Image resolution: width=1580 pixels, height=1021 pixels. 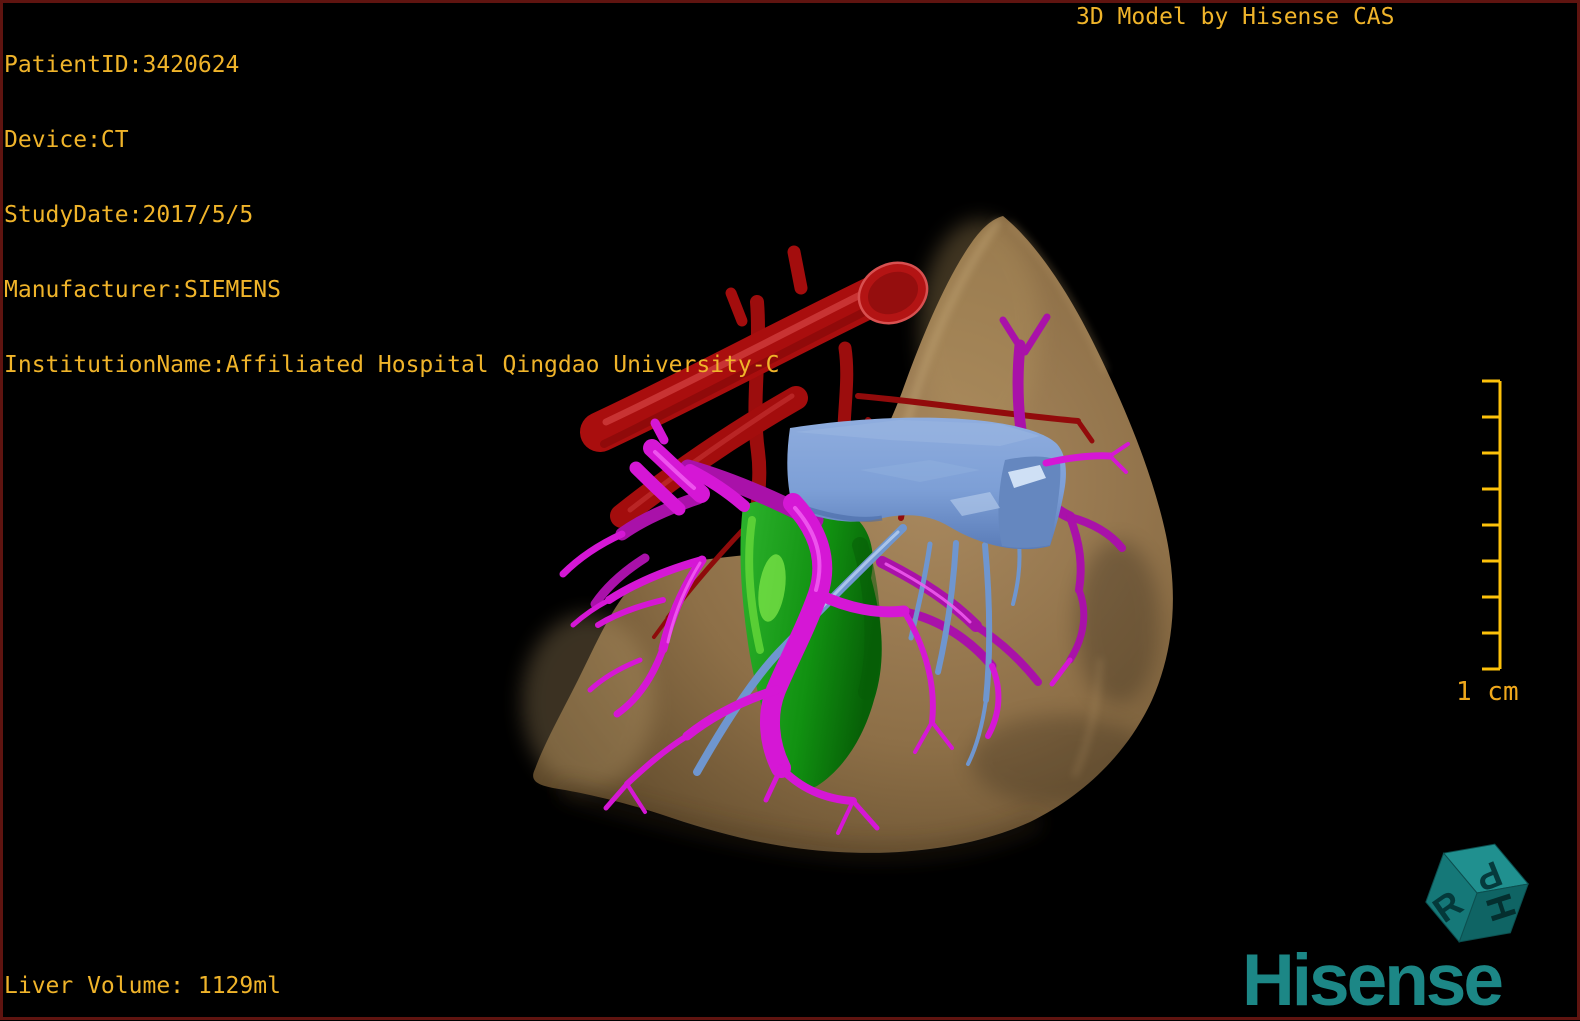 What do you see at coordinates (1487, 692) in the screenshot?
I see `scale-bar-label: 1 cm` at bounding box center [1487, 692].